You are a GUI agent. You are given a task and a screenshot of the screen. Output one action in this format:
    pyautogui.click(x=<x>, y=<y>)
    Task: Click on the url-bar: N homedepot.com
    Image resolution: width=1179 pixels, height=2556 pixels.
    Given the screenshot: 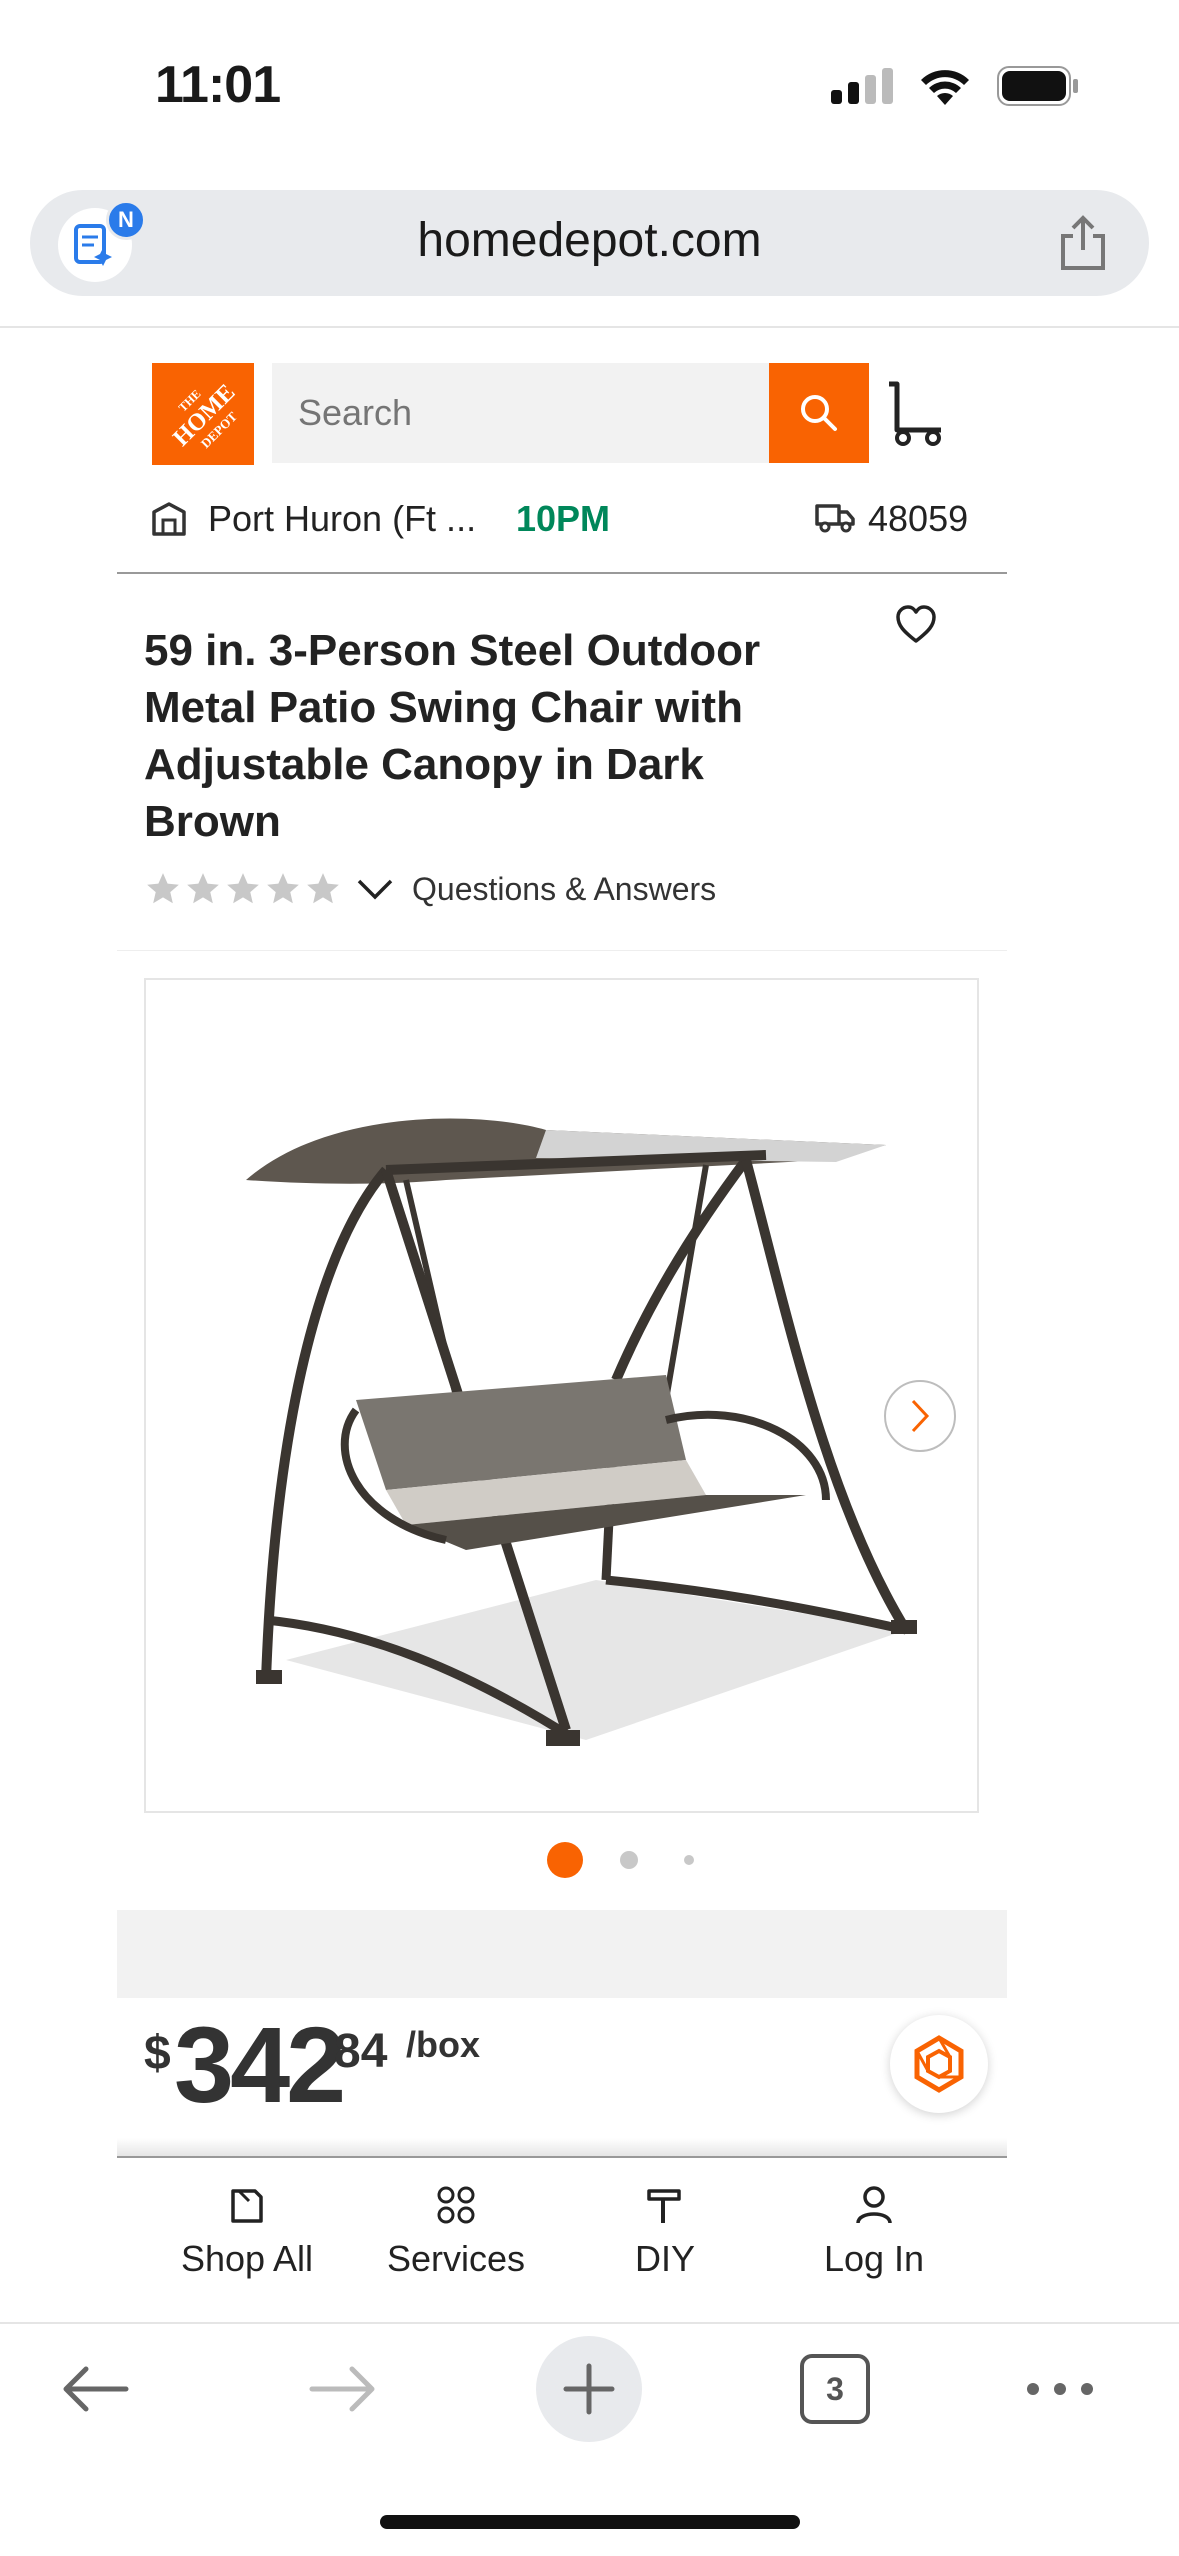 What is the action you would take?
    pyautogui.click(x=589, y=243)
    